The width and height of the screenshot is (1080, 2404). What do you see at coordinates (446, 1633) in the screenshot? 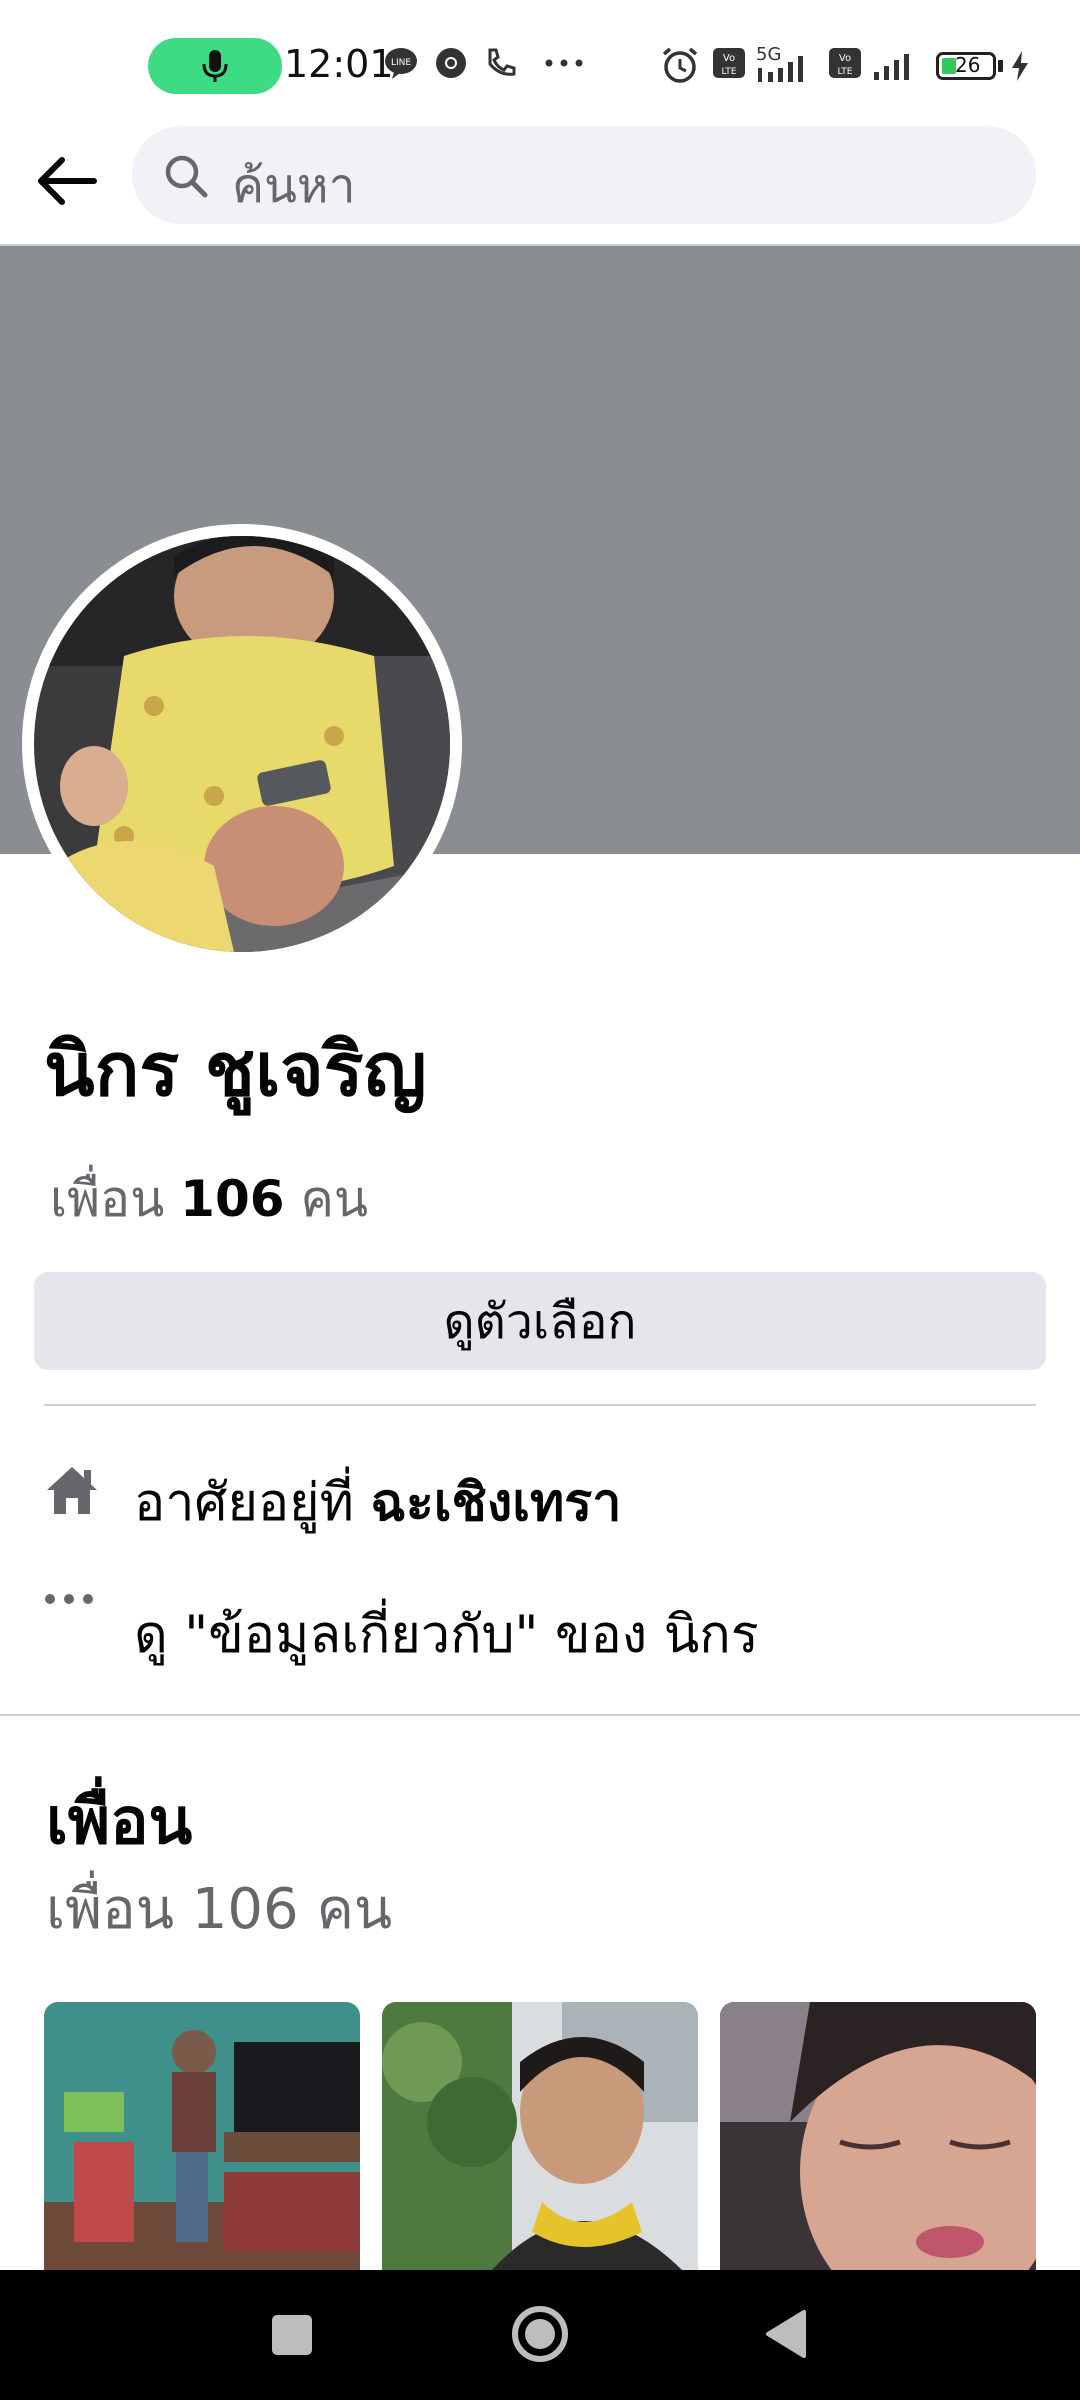
I see `about-link: ดู "ข้อมูลเกี่ยวกับ" ของ นิกร` at bounding box center [446, 1633].